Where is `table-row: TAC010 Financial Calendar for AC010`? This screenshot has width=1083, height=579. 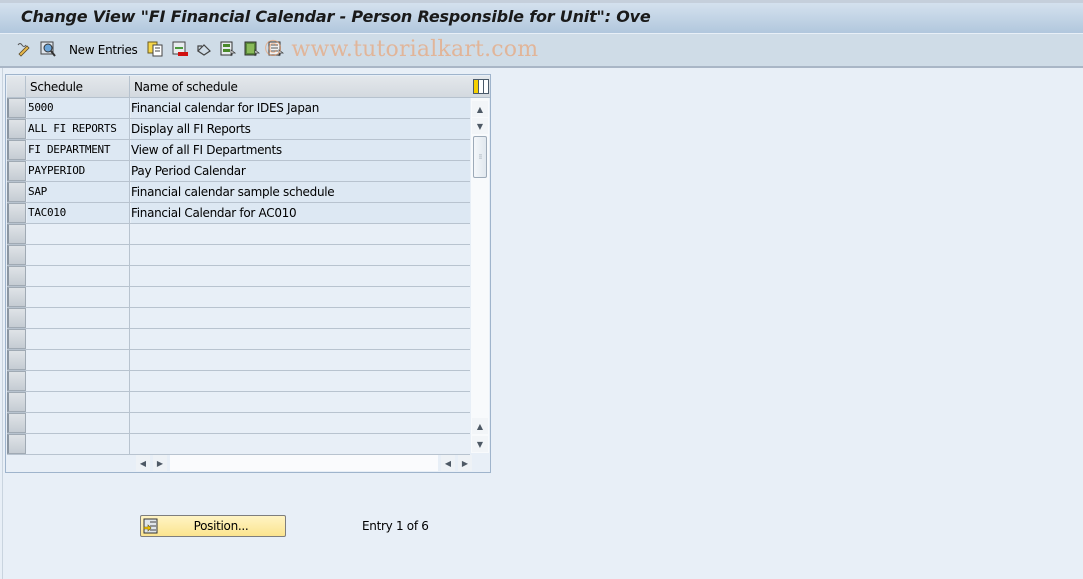 table-row: TAC010 Financial Calendar for AC010 is located at coordinates (238, 213).